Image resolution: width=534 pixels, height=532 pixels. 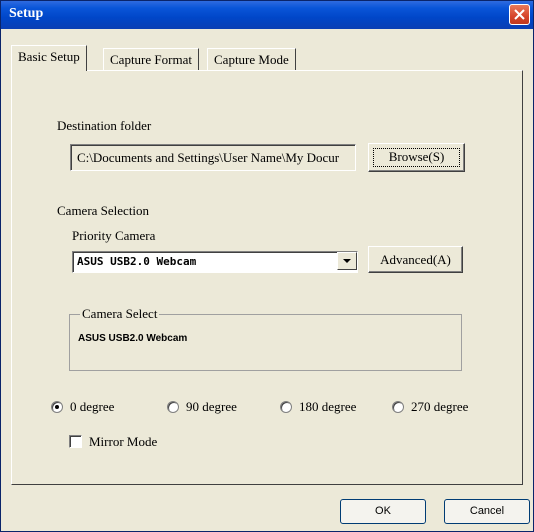 What do you see at coordinates (398, 407) in the screenshot?
I see `radio-270-degree` at bounding box center [398, 407].